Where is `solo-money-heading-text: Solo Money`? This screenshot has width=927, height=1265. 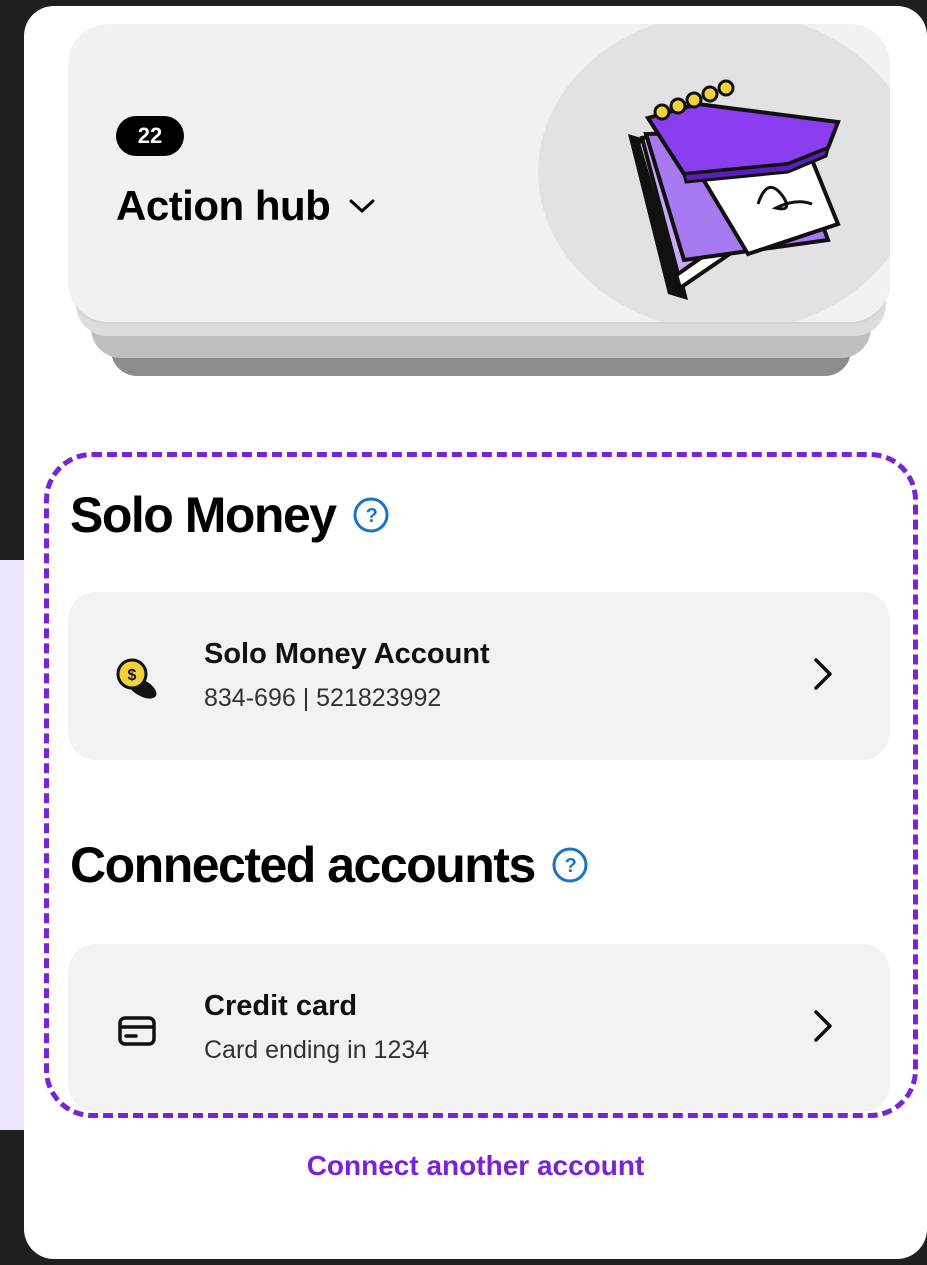 solo-money-heading-text: Solo Money is located at coordinates (203, 515).